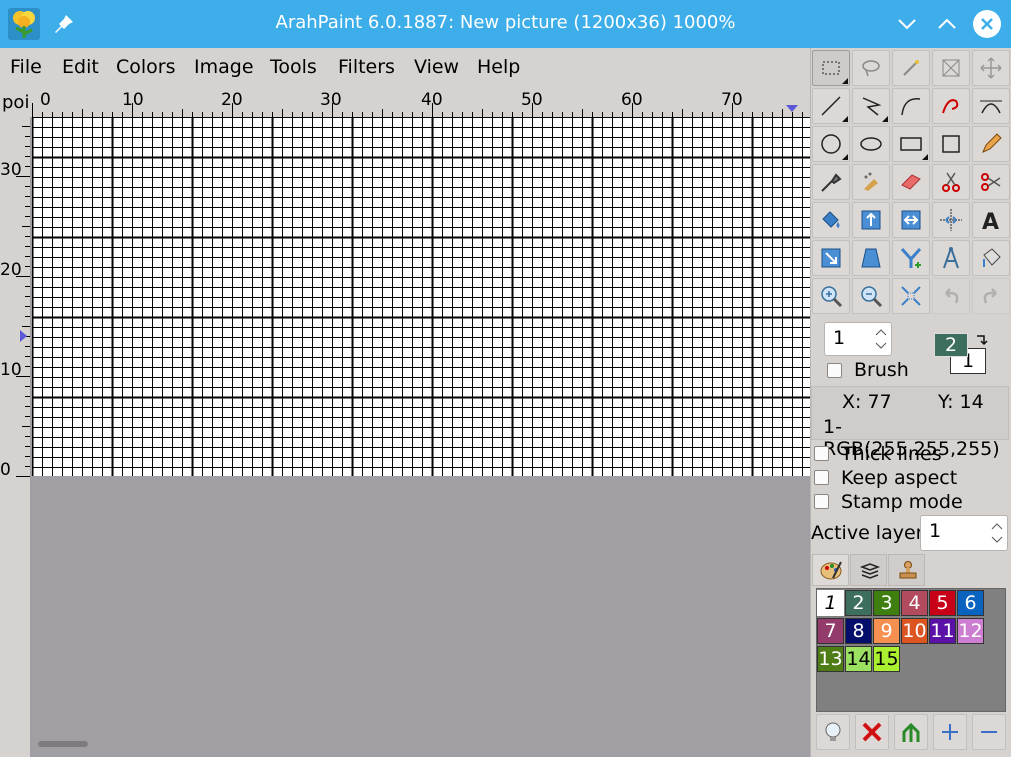 This screenshot has width=1011, height=757. I want to click on center-arrows-icon, so click(951, 220).